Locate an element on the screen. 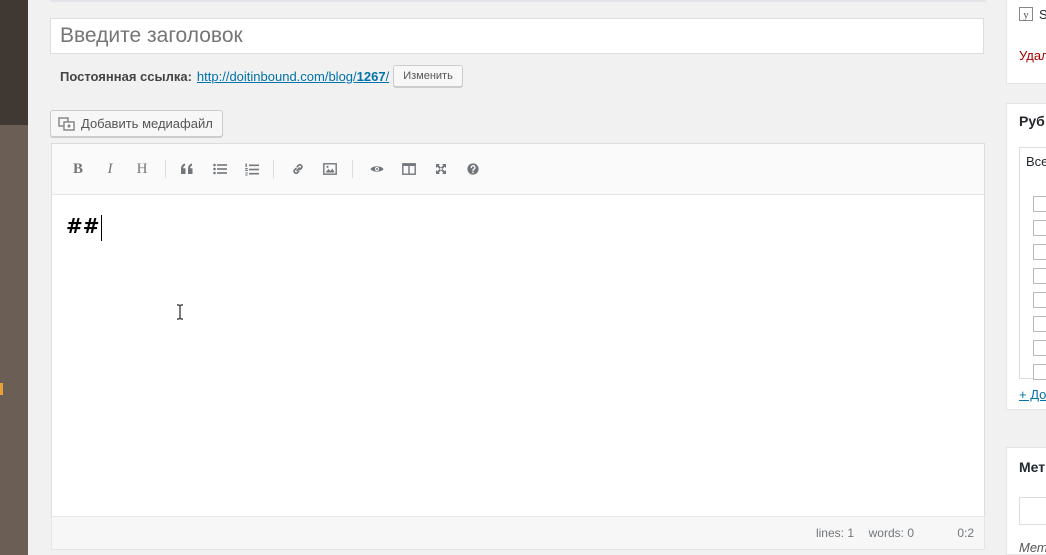 The image size is (1046, 555). unordered-list-icon is located at coordinates (220, 169).